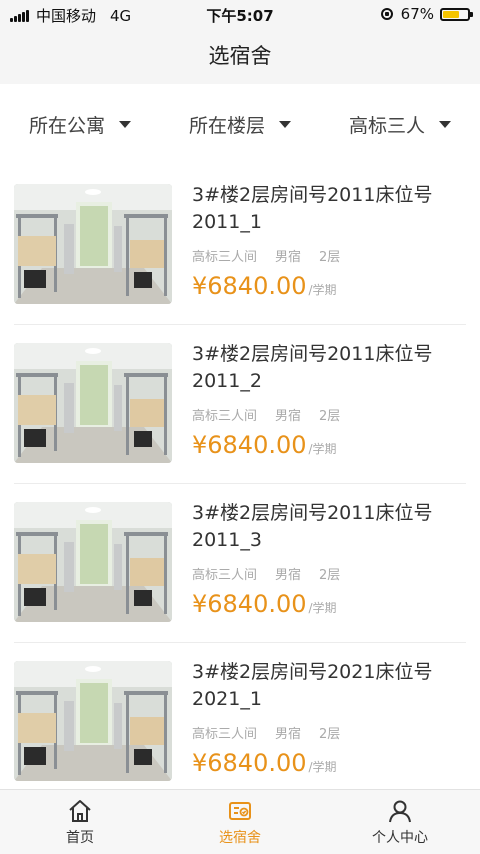 Image resolution: width=480 pixels, height=854 pixels. What do you see at coordinates (226, 125) in the screenshot?
I see `filter-label: 所在楼层` at bounding box center [226, 125].